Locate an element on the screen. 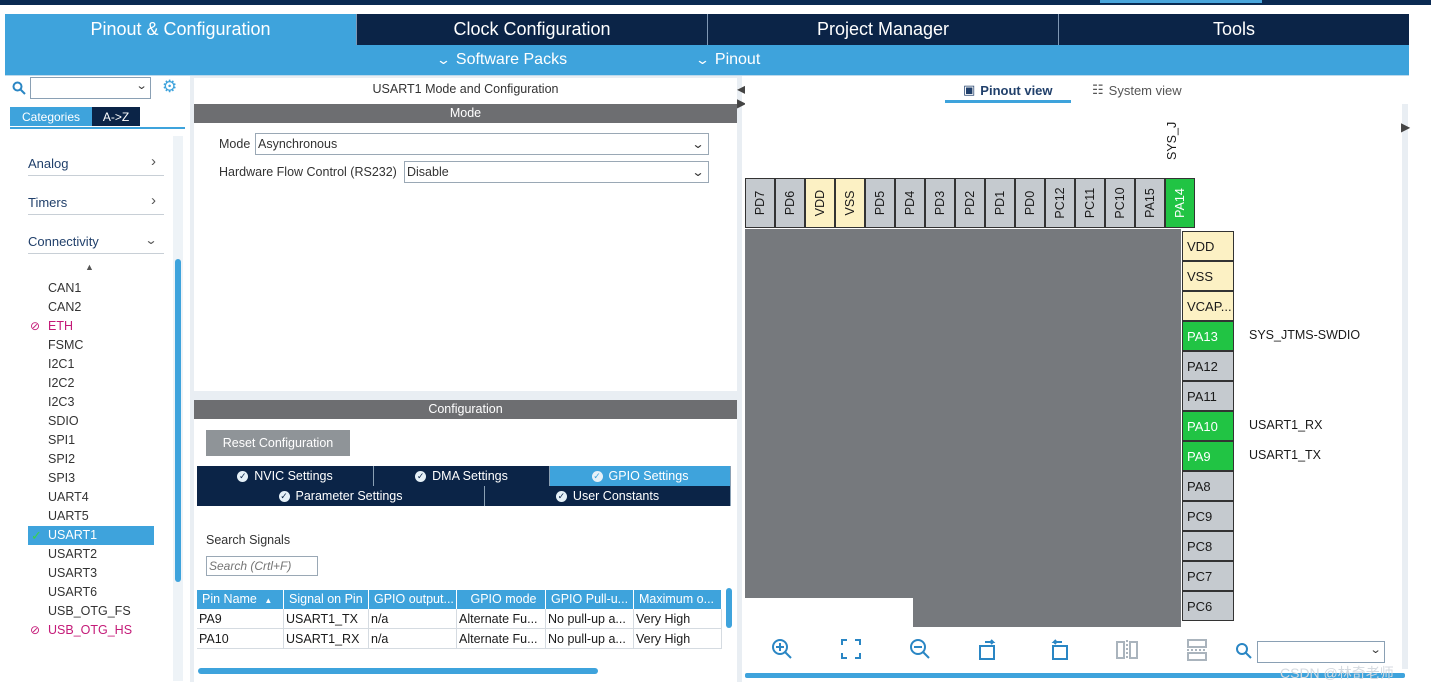  peripheral-item-usb-otg-fs: USB_OTG_FS is located at coordinates (89, 611).